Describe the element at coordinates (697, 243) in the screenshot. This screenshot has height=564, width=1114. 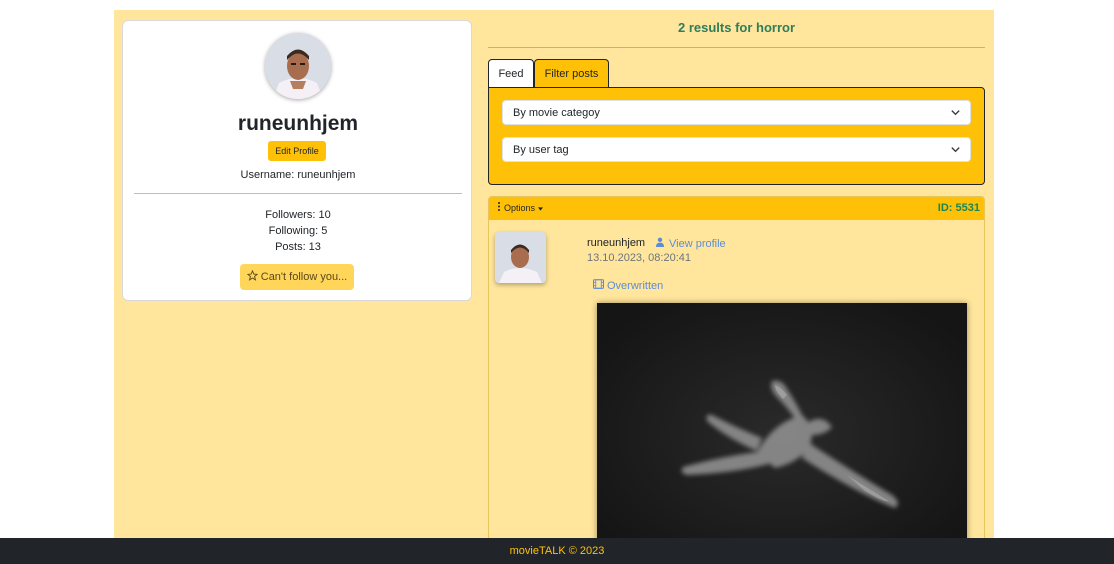
I see `view-profile-label: View profile` at that location.